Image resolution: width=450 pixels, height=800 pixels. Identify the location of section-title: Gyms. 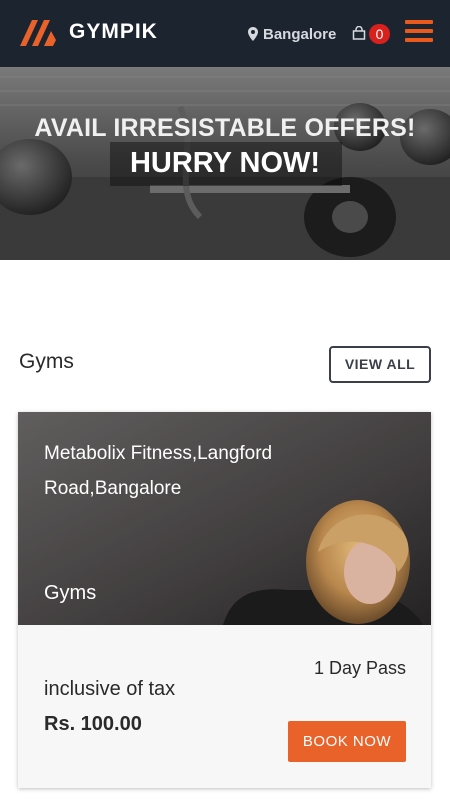
(46, 361).